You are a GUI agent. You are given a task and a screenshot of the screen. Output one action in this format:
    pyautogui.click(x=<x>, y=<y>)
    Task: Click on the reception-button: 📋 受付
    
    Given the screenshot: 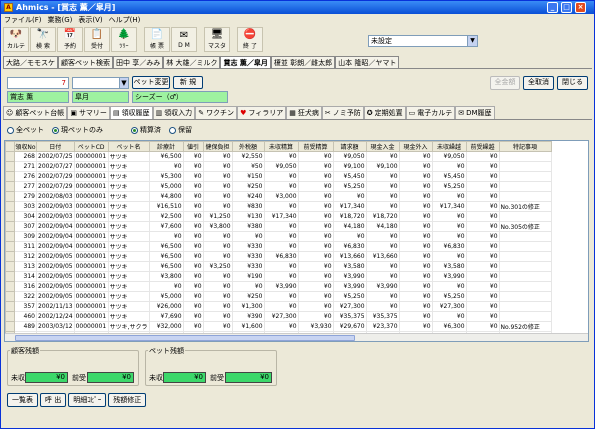 What is the action you would take?
    pyautogui.click(x=97, y=39)
    